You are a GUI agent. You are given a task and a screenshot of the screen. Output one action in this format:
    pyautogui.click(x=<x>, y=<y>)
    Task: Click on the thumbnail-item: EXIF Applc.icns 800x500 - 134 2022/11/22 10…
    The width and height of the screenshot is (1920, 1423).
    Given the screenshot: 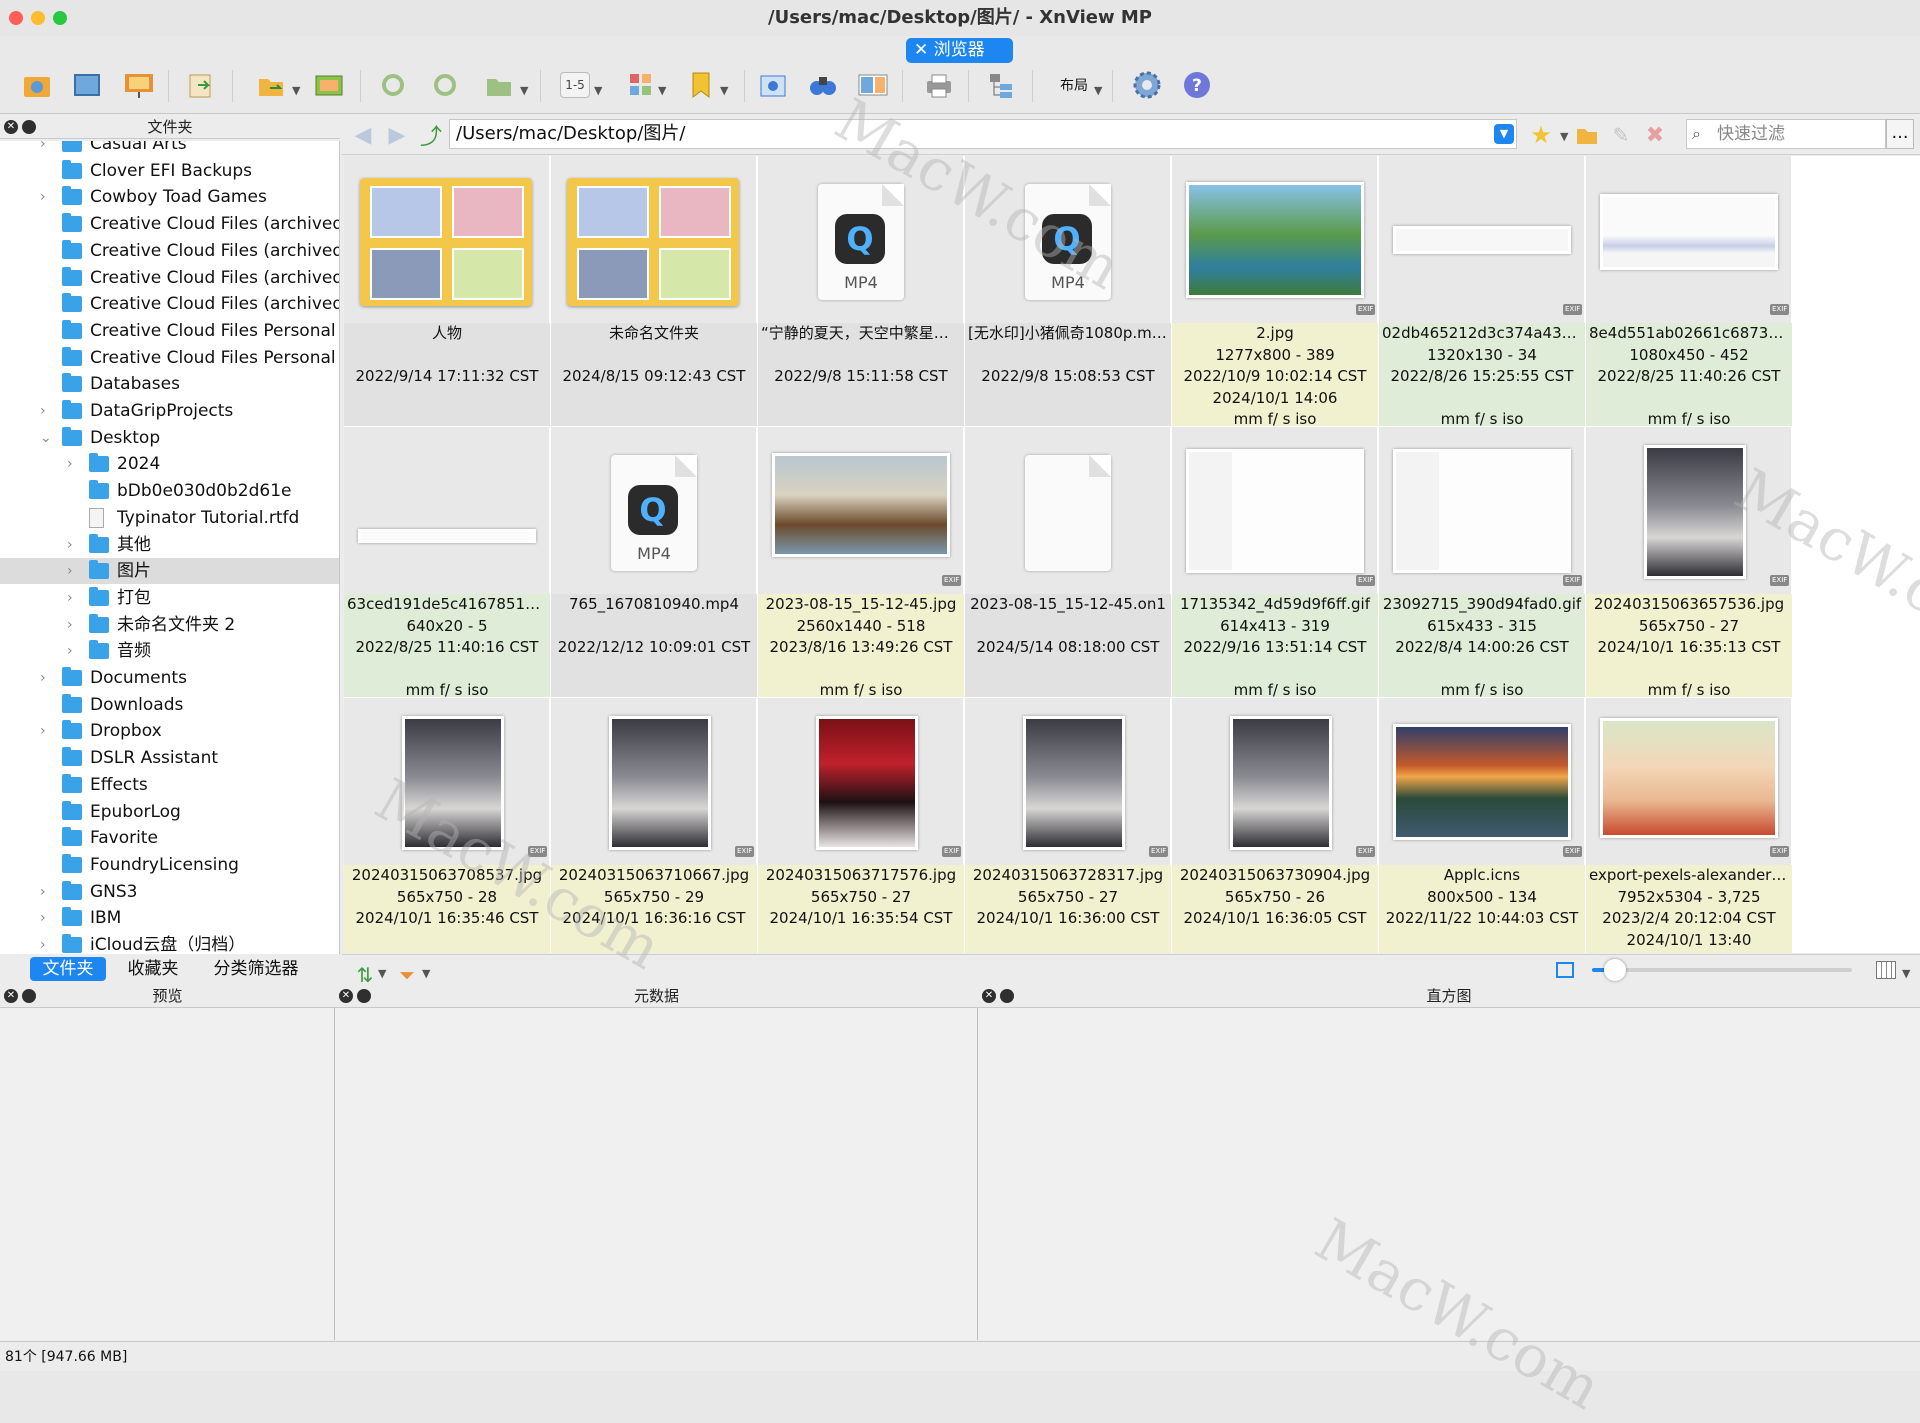 What is the action you would take?
    pyautogui.click(x=1482, y=825)
    